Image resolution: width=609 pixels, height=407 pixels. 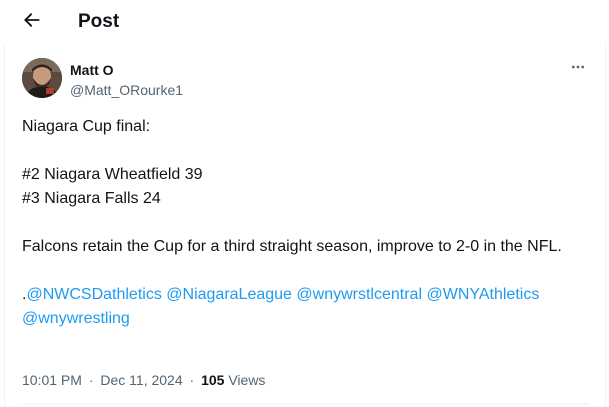 What do you see at coordinates (359, 294) in the screenshot?
I see `mention-link: @wnywrstlcentral` at bounding box center [359, 294].